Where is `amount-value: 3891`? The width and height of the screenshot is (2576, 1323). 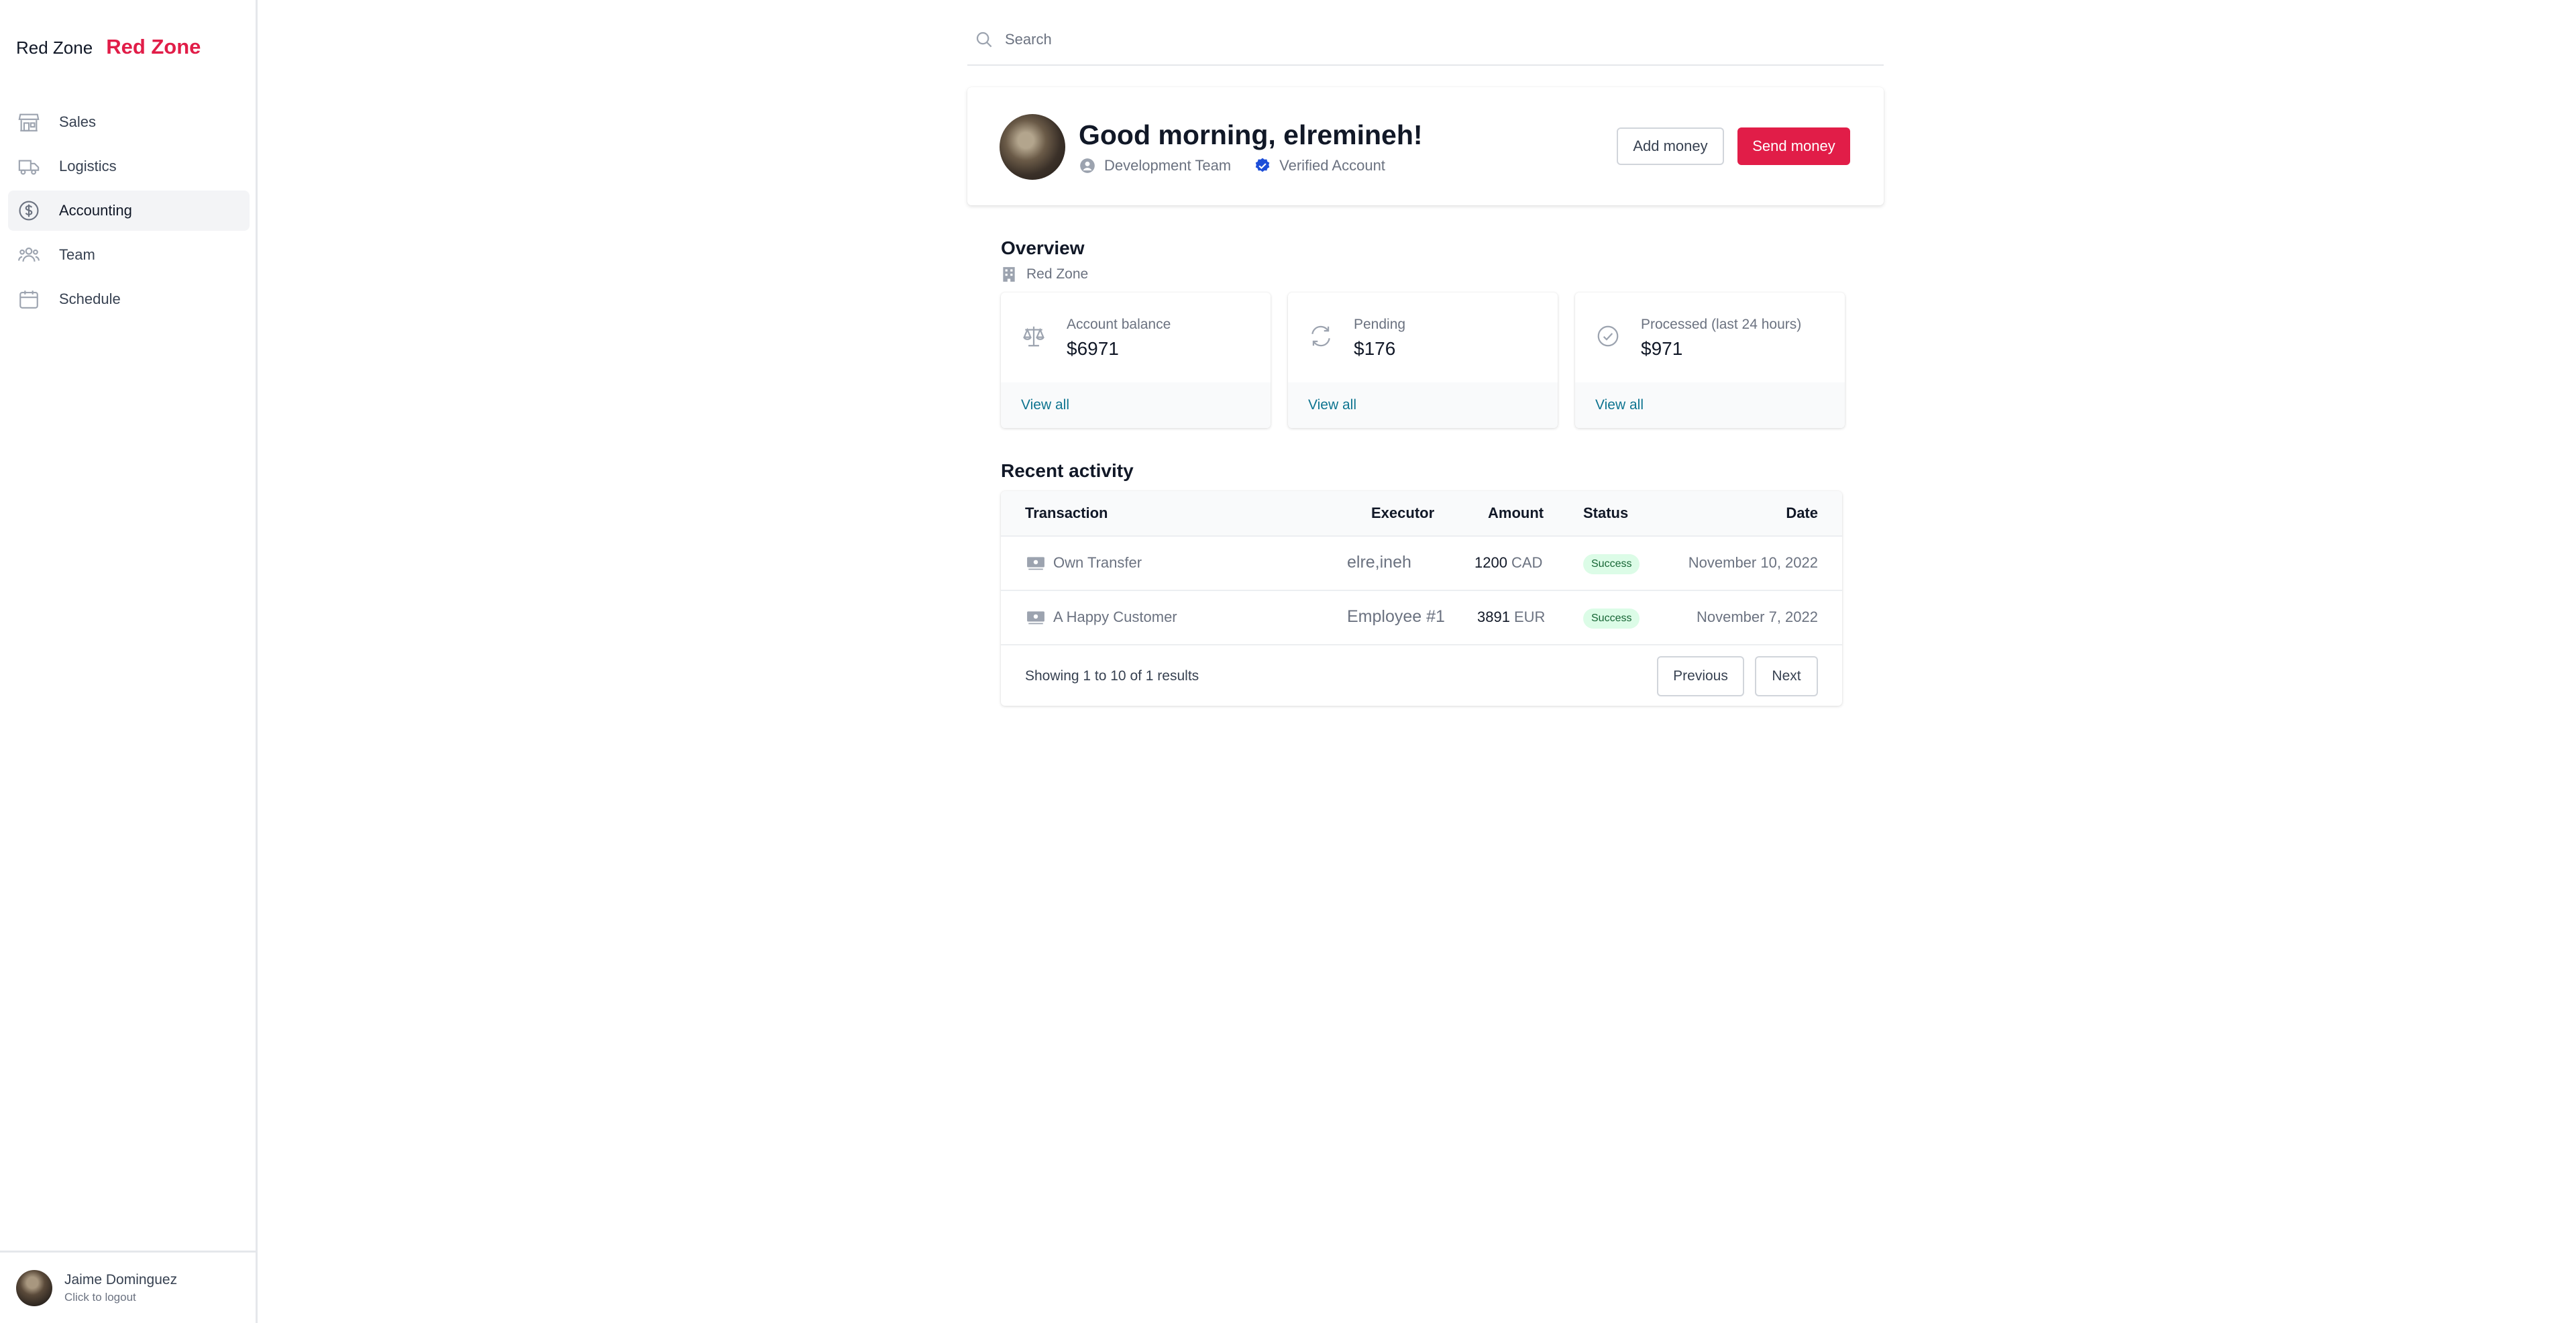 amount-value: 3891 is located at coordinates (1493, 616).